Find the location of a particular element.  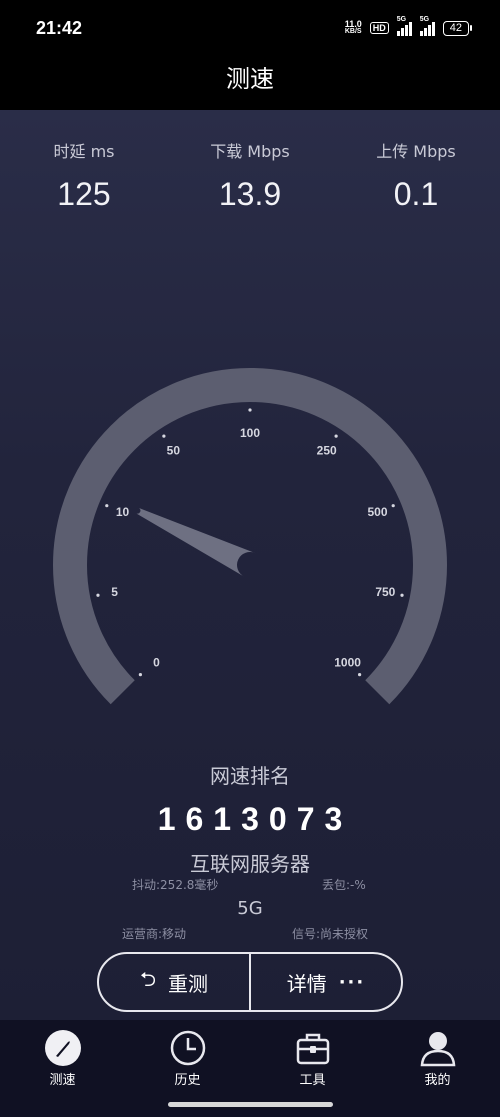

tab-label: 测速 is located at coordinates (62, 1080).